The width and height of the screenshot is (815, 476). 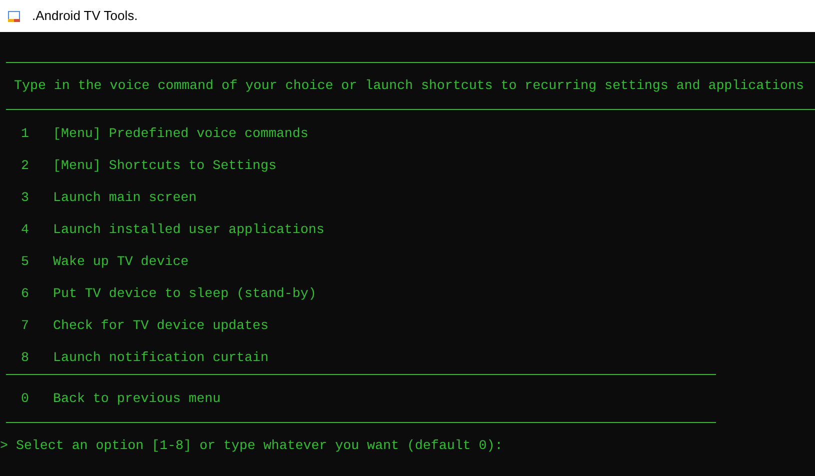 What do you see at coordinates (25, 262) in the screenshot?
I see `option-number: 5` at bounding box center [25, 262].